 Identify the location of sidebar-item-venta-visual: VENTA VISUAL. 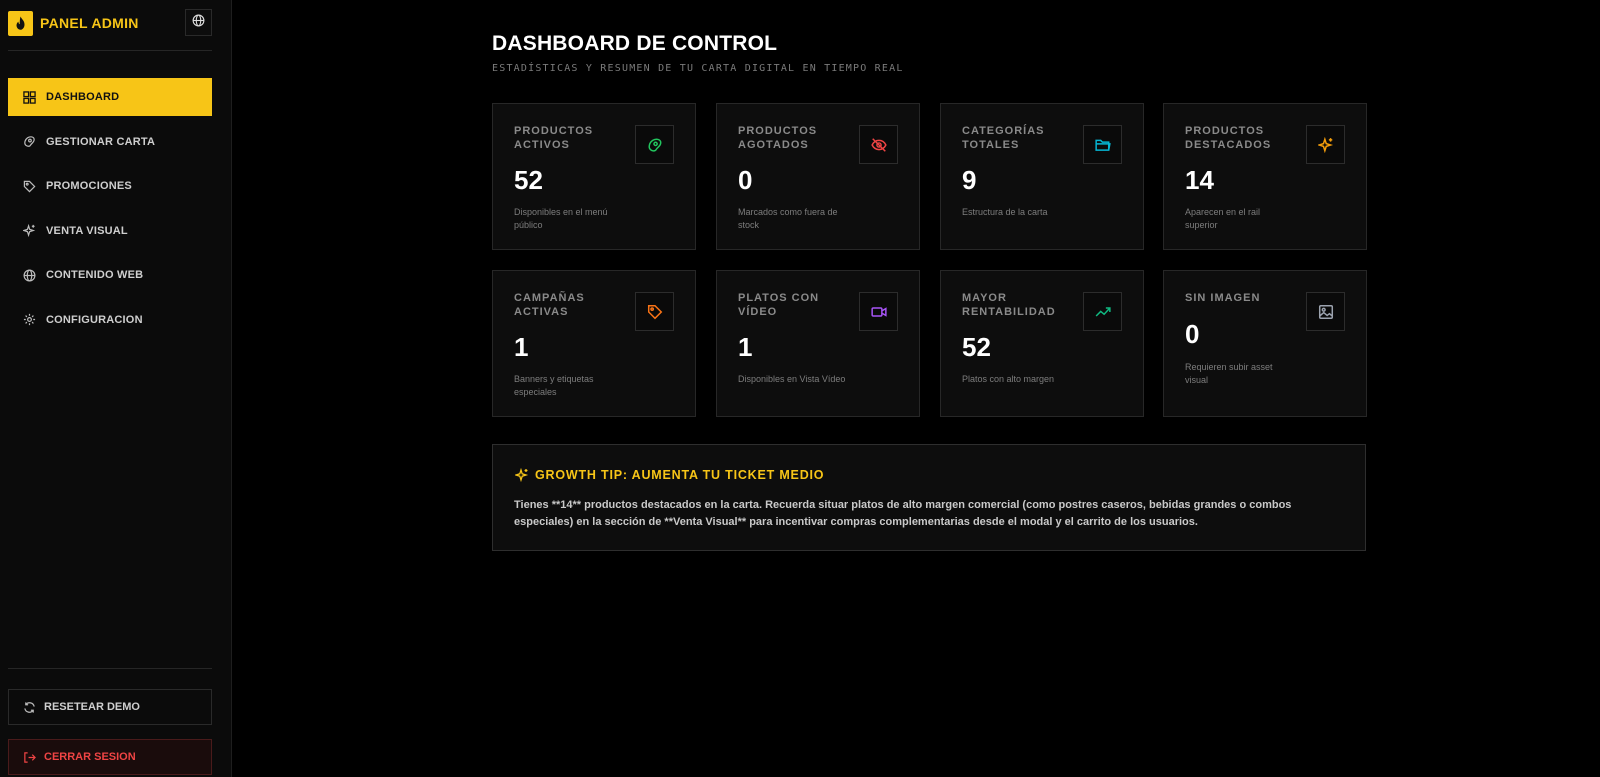
(110, 231).